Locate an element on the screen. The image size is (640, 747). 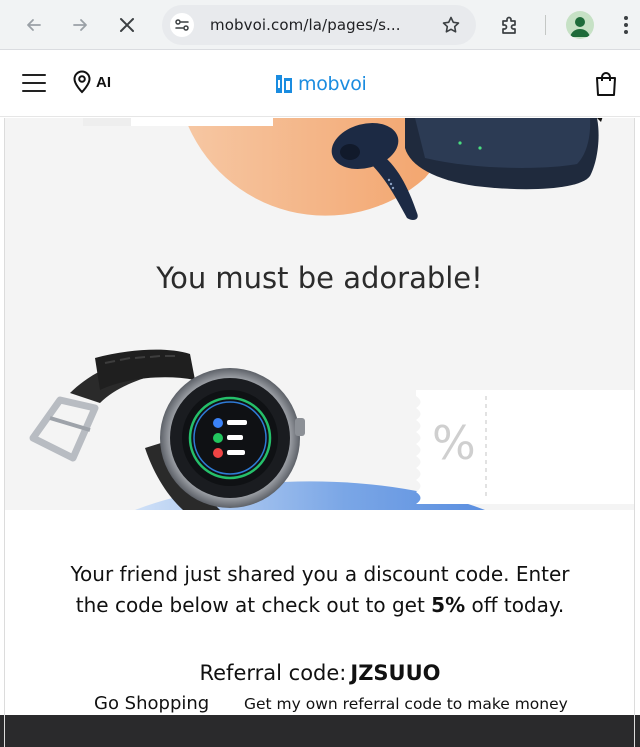
country-code: AI is located at coordinates (103, 82).